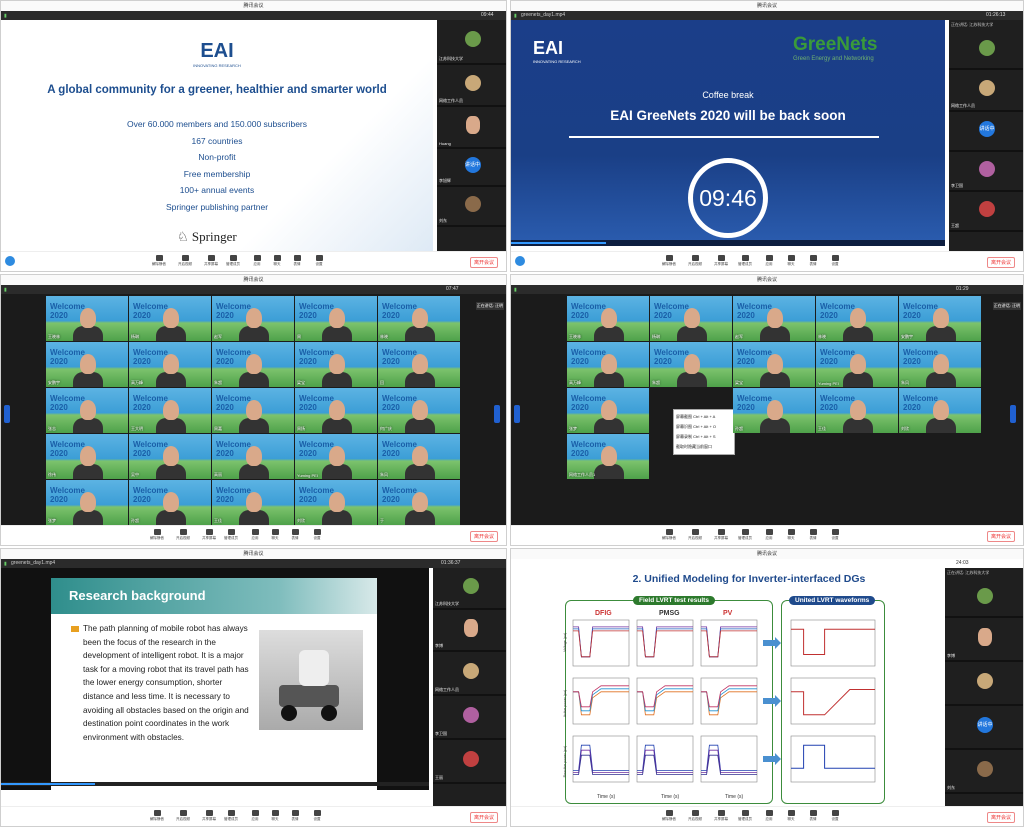 This screenshot has height=827, width=1024. What do you see at coordinates (608, 456) in the screenshot?
I see `participant-tile: Welcome 2020 网络工作人员1` at bounding box center [608, 456].